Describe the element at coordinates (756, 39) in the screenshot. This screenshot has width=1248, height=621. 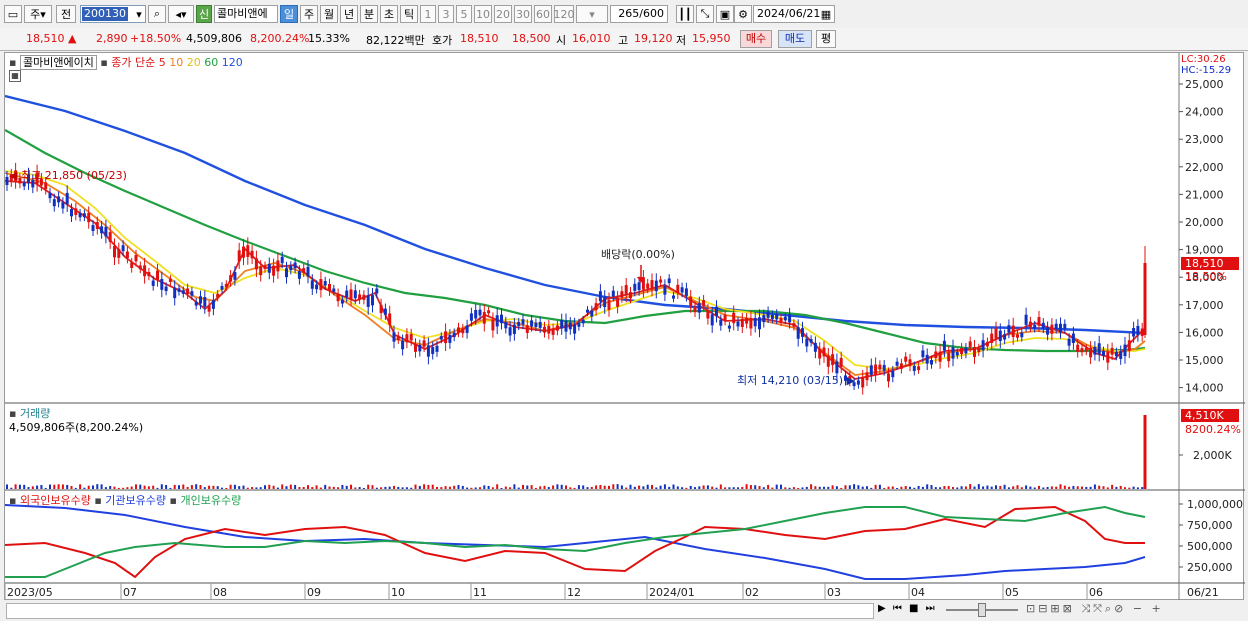
I see `buy-button: 매수` at that location.